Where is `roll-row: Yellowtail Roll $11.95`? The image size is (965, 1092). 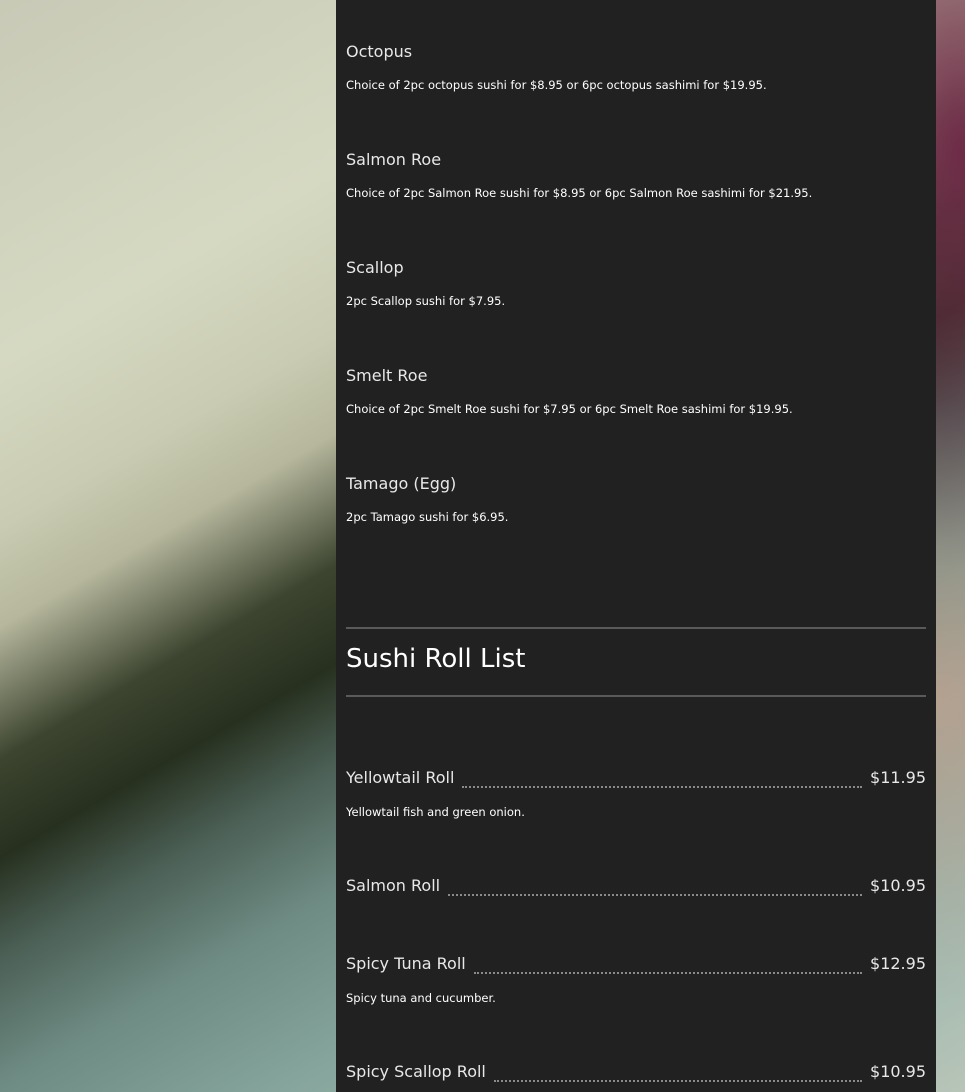
roll-row: Yellowtail Roll $11.95 is located at coordinates (636, 780).